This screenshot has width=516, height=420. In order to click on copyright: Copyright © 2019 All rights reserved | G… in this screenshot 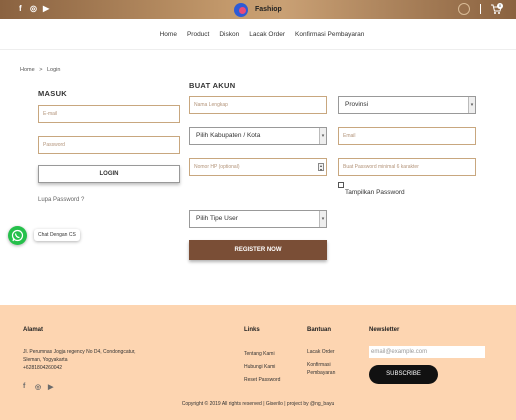, I will do `click(258, 404)`.